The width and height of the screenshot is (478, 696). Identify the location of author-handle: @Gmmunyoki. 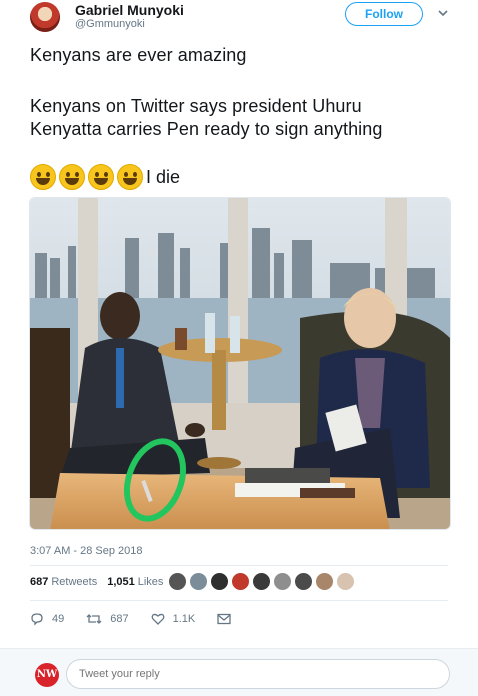
(110, 24).